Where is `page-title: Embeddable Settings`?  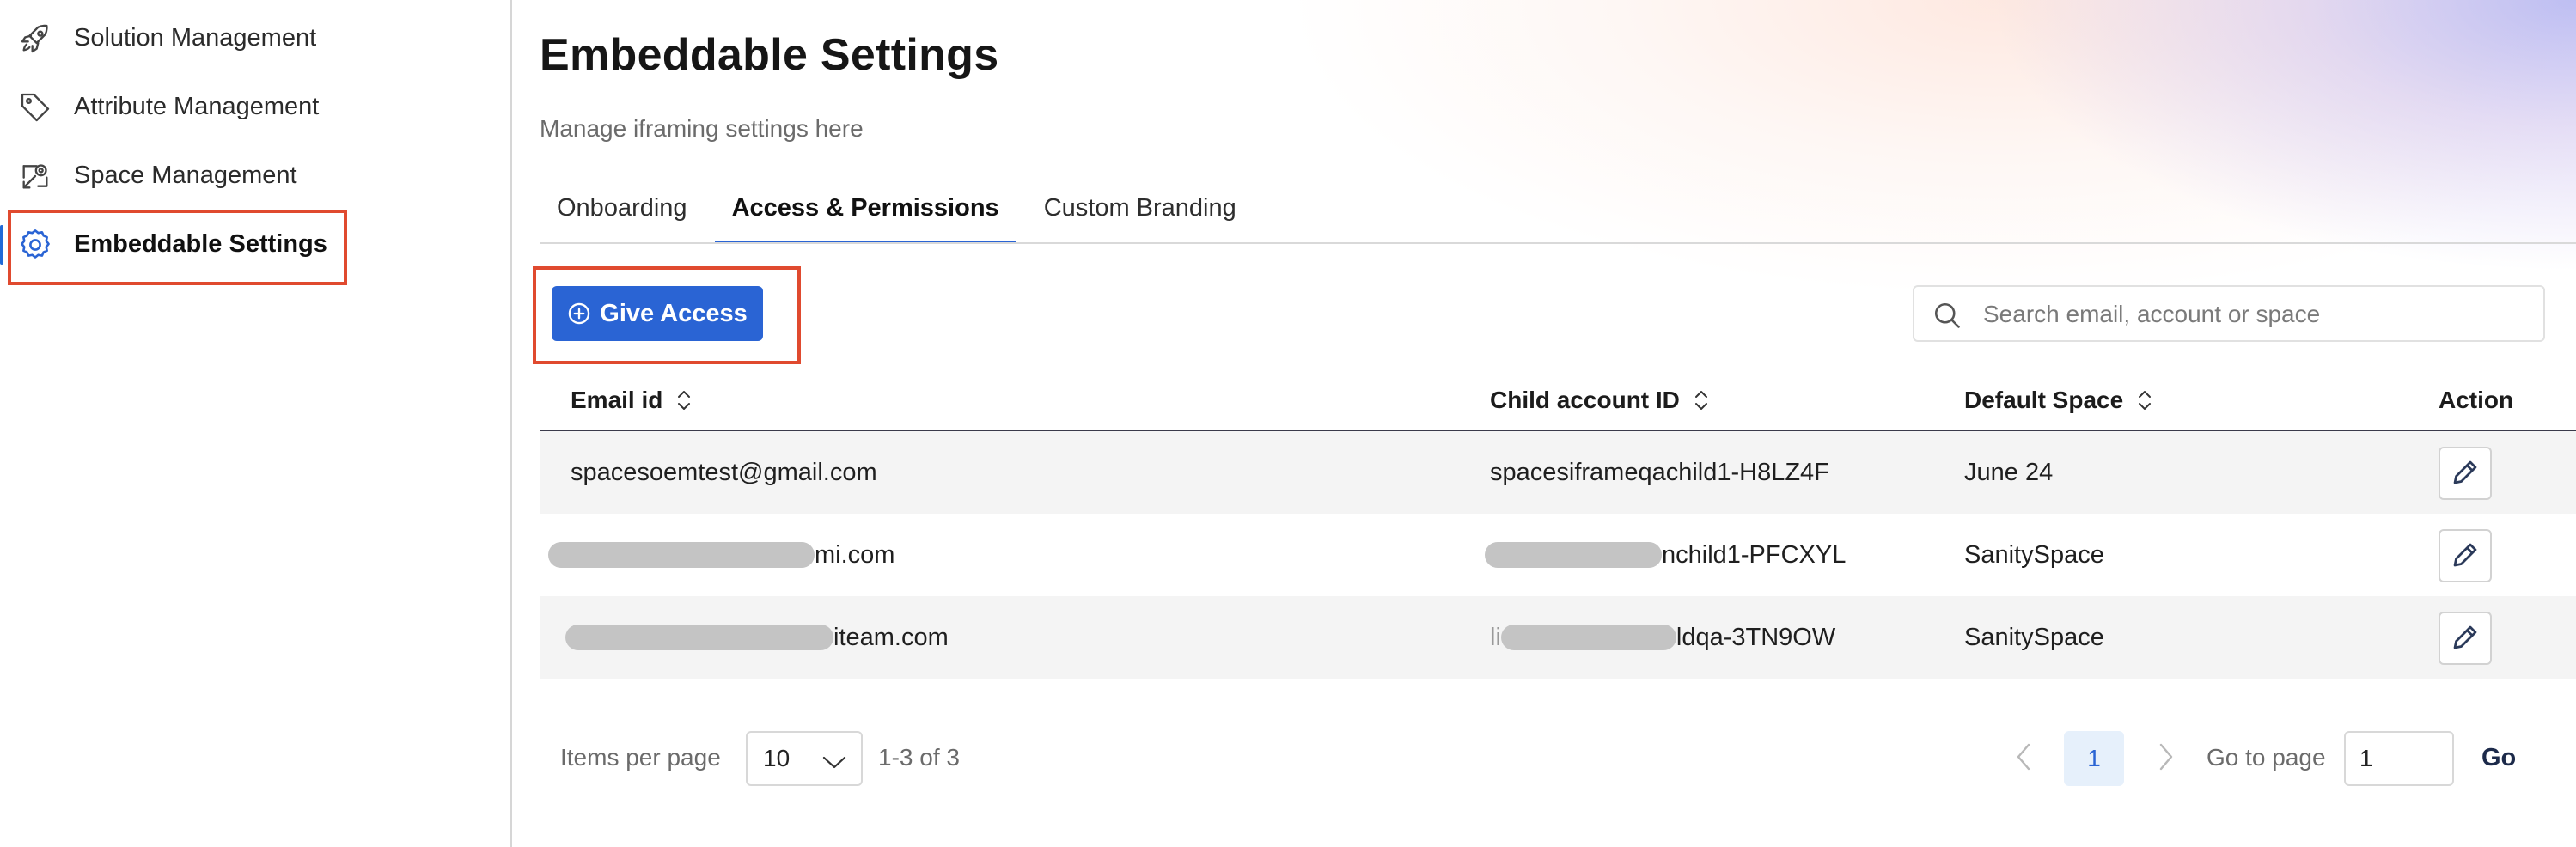 page-title: Embeddable Settings is located at coordinates (769, 55).